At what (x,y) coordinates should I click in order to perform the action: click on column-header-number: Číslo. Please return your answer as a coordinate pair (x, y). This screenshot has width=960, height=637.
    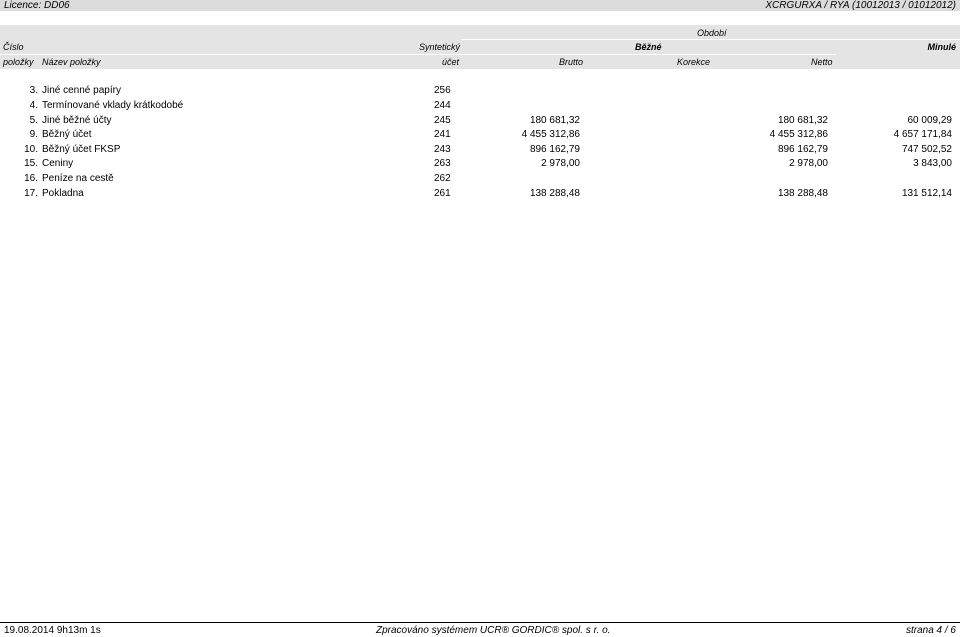
    Looking at the image, I should click on (13, 47).